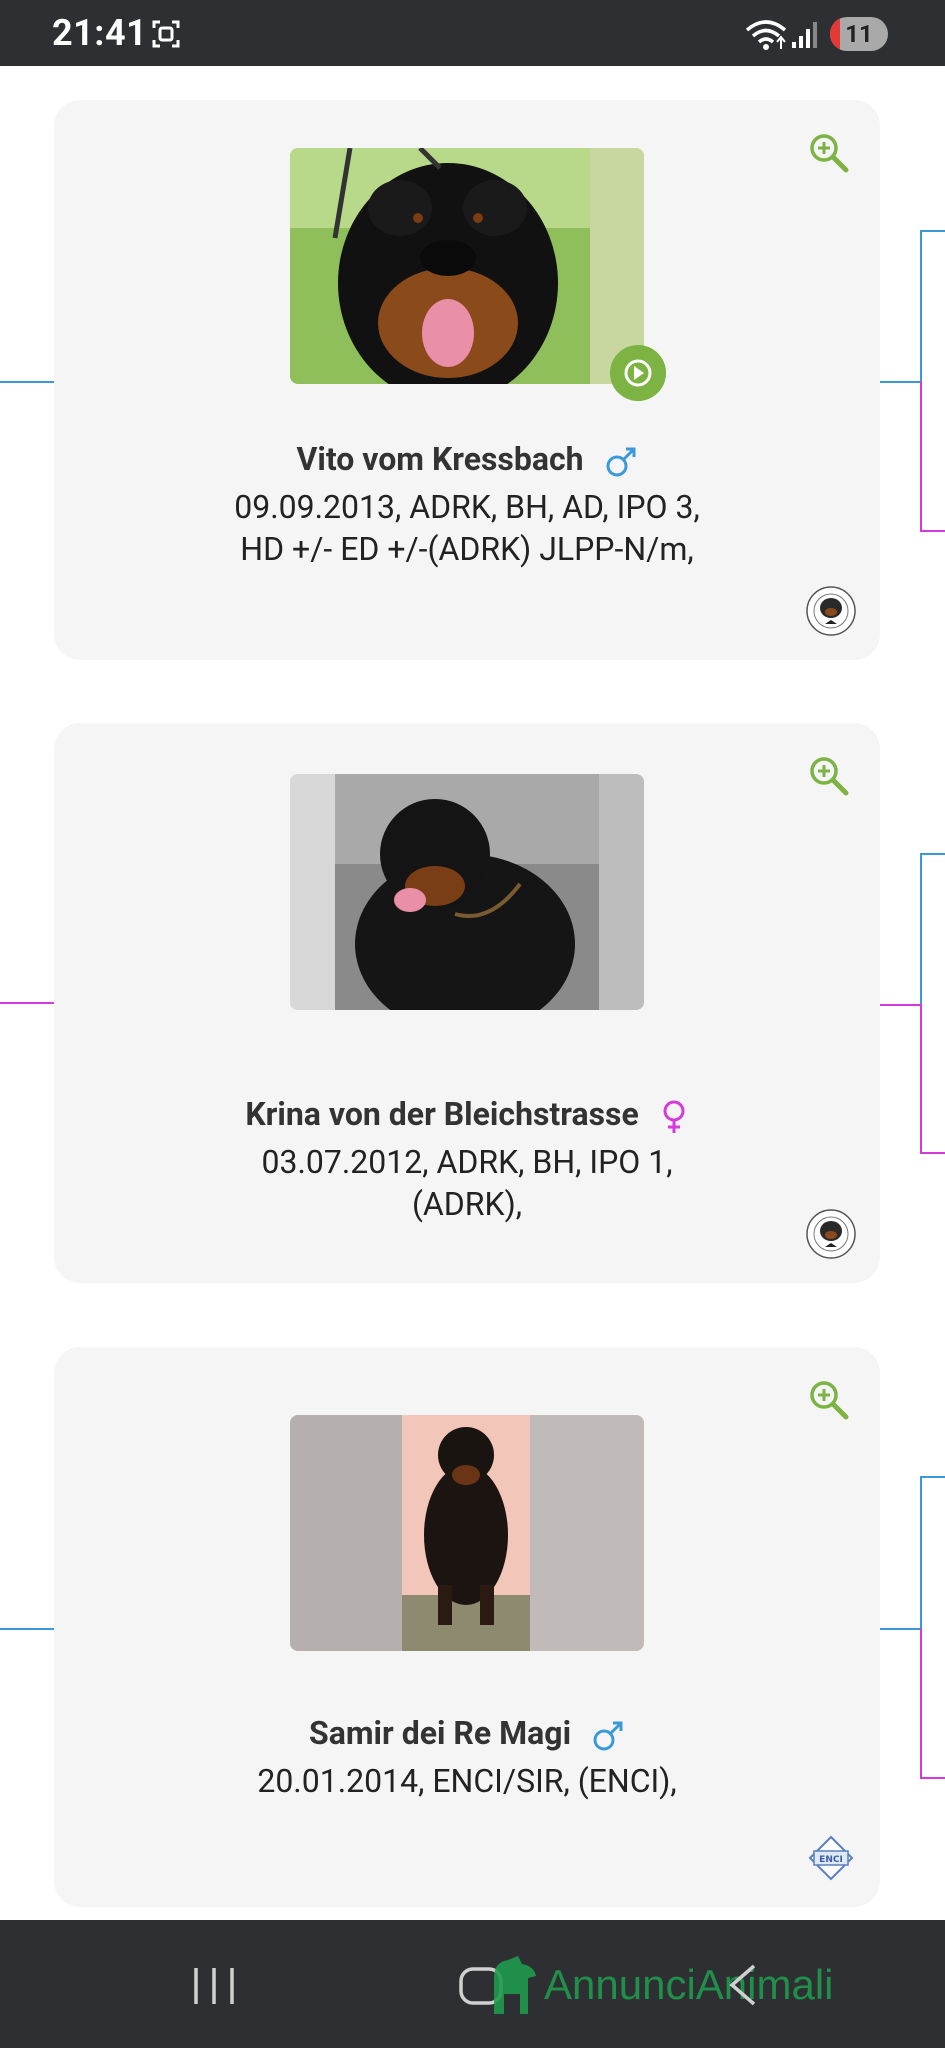 The image size is (945, 2048). I want to click on battery-icon: 11, so click(859, 34).